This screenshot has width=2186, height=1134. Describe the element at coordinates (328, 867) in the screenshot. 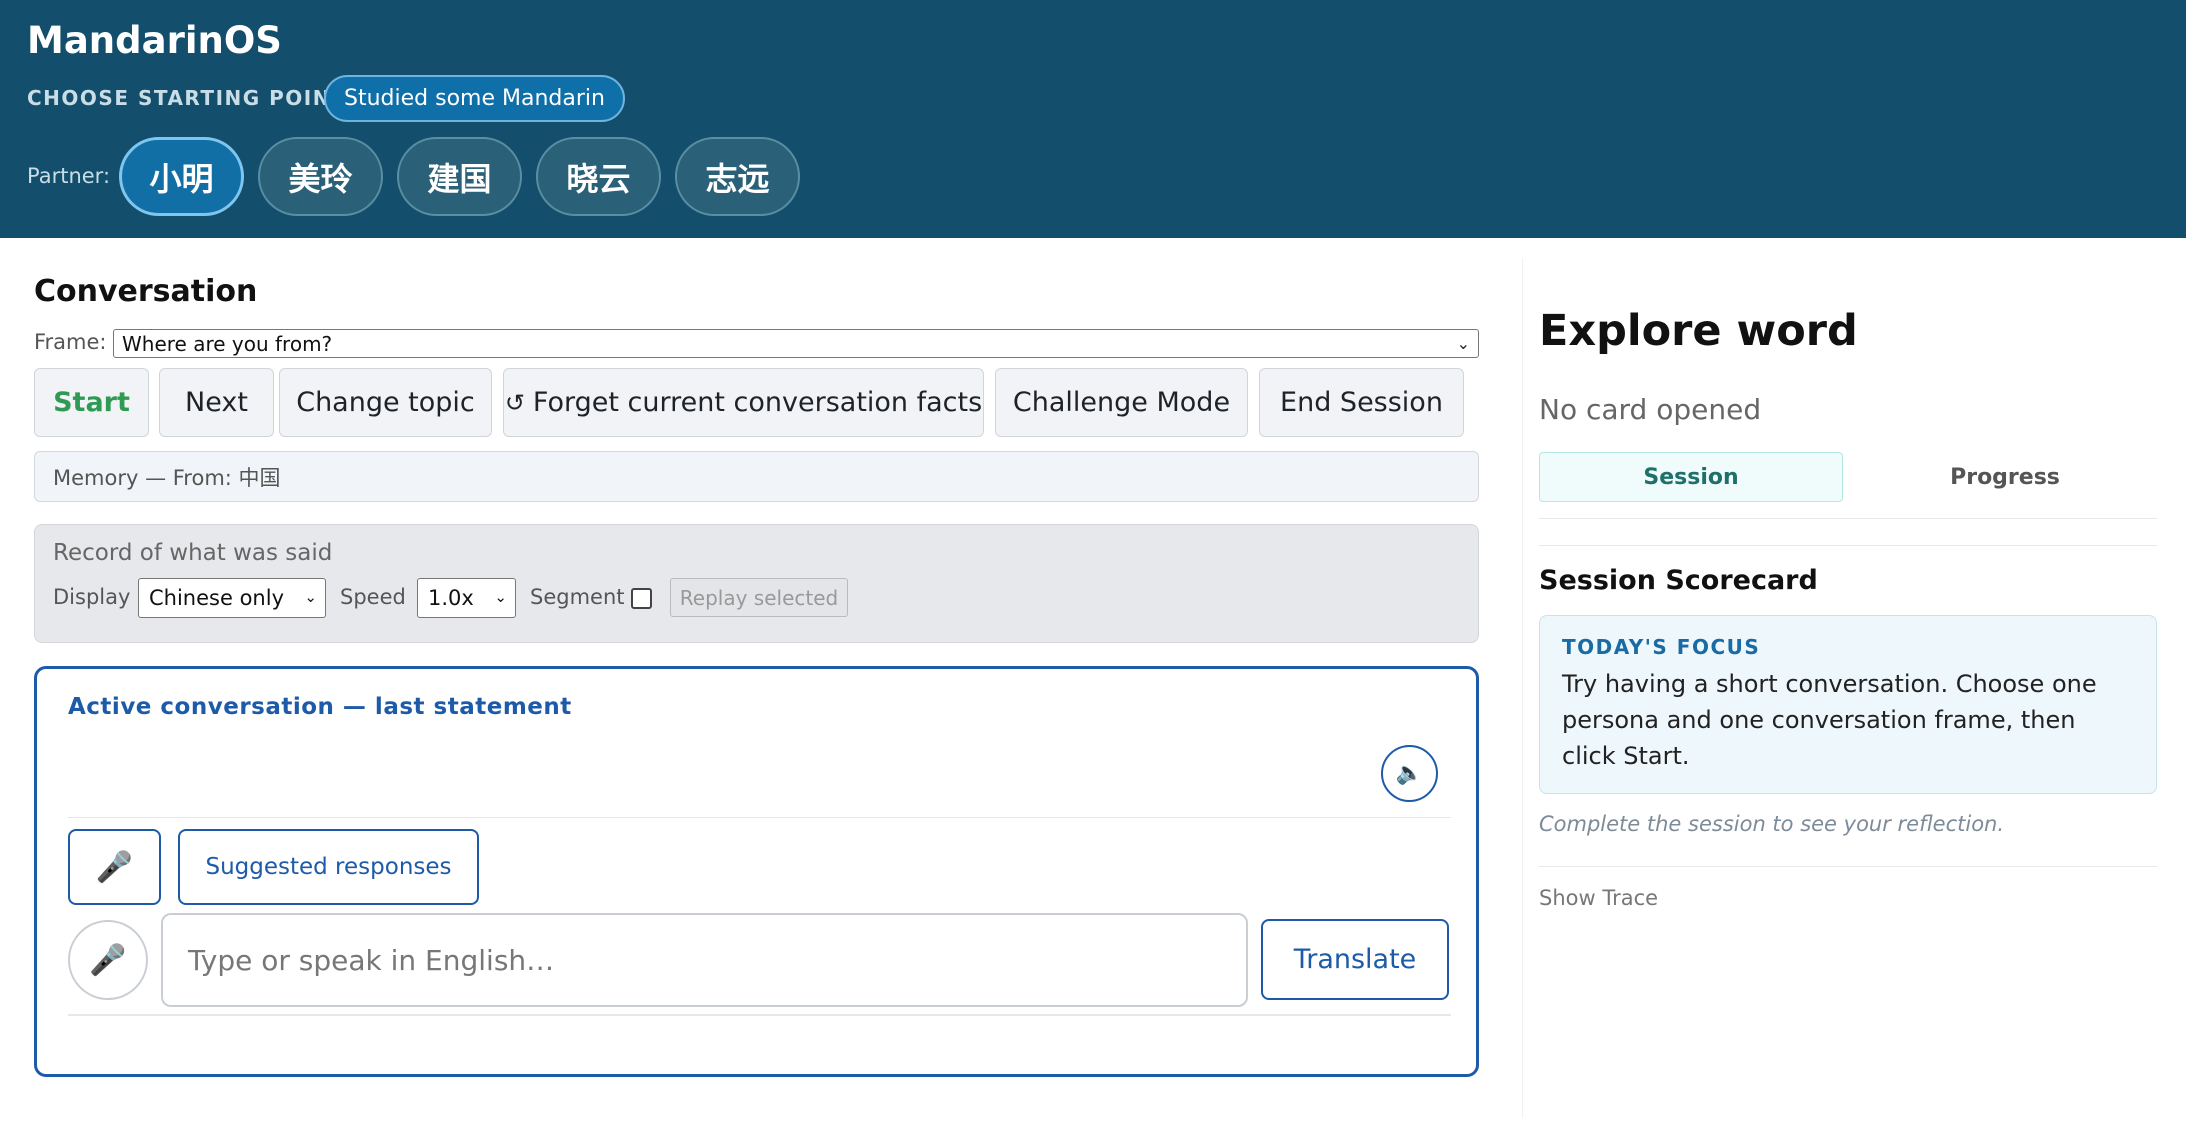

I see `suggested-responses-button: Suggested responses` at that location.